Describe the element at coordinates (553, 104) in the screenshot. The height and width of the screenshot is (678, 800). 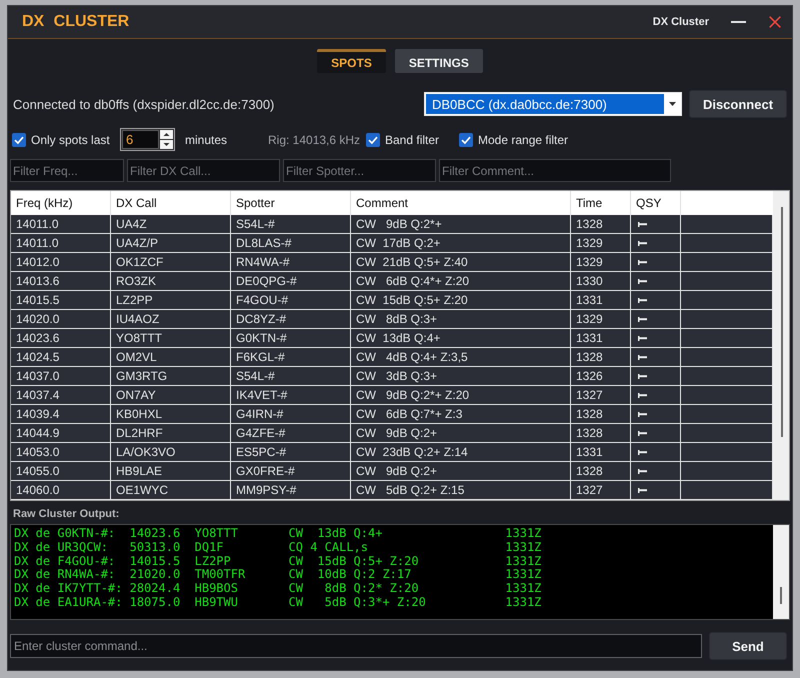
I see `server-dropdown: DB0BCC (dx.da0bcc.de:7300)` at that location.